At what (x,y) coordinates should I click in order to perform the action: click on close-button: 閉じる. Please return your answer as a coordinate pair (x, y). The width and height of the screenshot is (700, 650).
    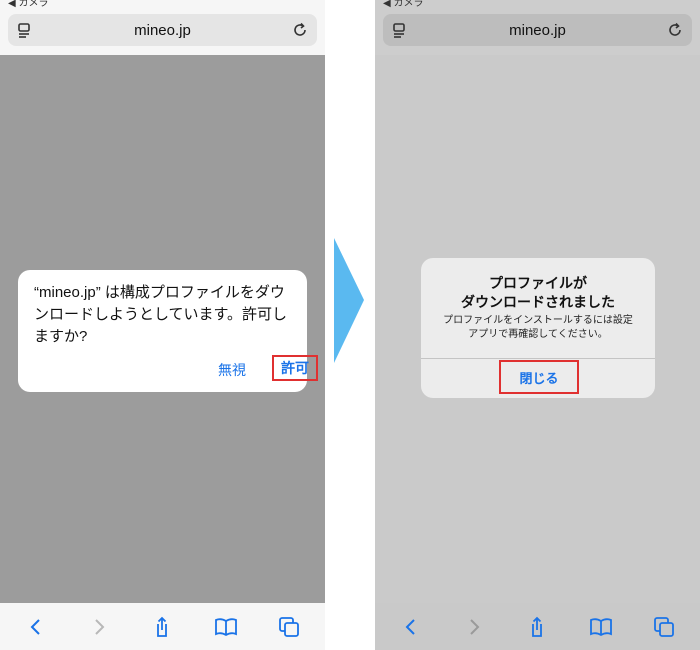
    Looking at the image, I should click on (539, 377).